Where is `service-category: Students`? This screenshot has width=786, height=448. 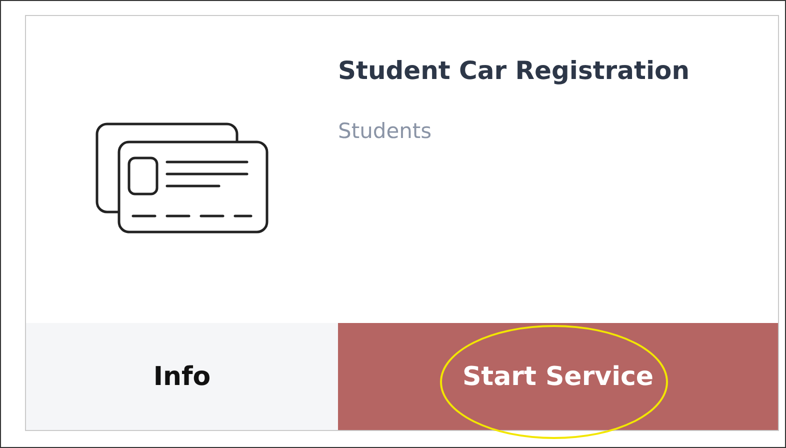
service-category: Students is located at coordinates (385, 131).